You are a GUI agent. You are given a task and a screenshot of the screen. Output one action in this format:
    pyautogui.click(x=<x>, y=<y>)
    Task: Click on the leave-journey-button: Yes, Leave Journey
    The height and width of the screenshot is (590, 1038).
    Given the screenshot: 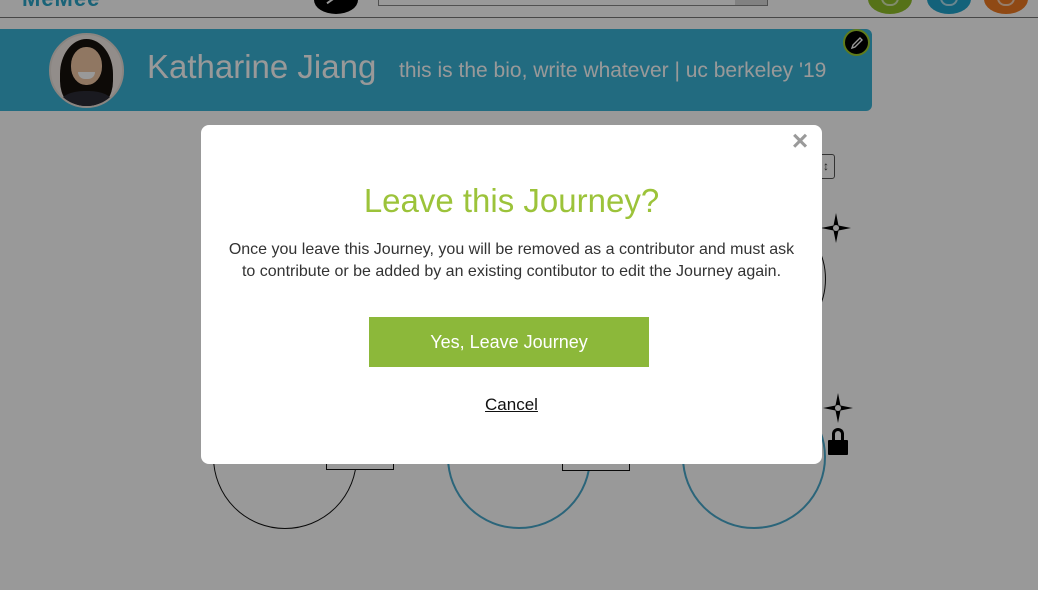 What is the action you would take?
    pyautogui.click(x=509, y=342)
    